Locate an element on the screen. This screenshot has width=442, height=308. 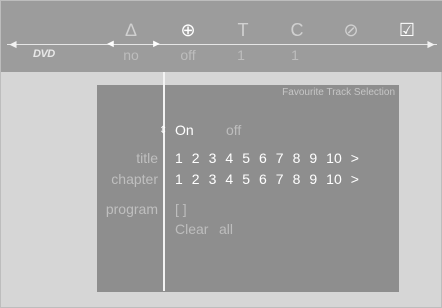
selector-right-arrow-icon: ► is located at coordinates (156, 44).